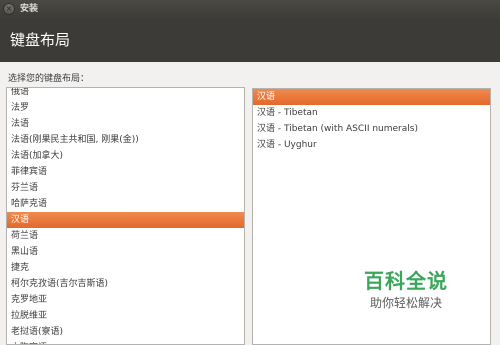  Describe the element at coordinates (125, 156) in the screenshot. I see `layout-list-item: 法语(加拿大)` at that location.